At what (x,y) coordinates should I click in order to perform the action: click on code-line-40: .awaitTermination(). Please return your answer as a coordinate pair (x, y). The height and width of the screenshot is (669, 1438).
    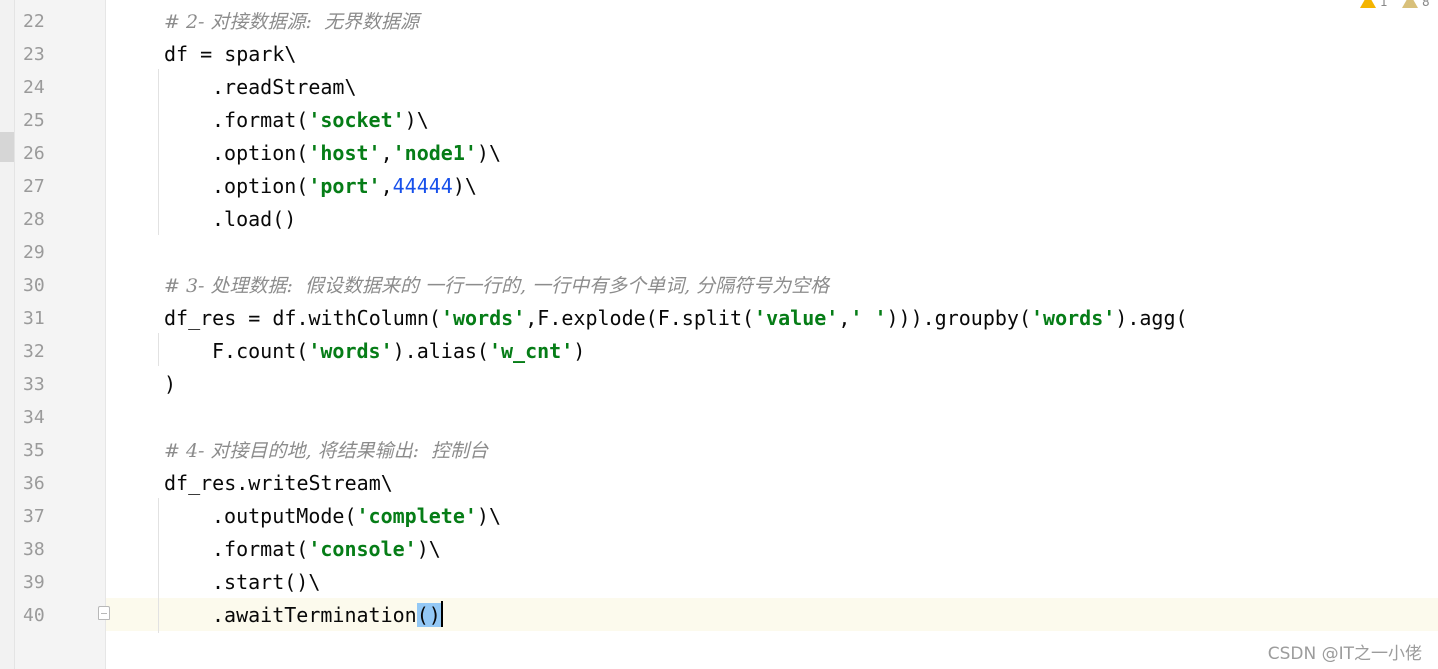
    Looking at the image, I should click on (327, 615).